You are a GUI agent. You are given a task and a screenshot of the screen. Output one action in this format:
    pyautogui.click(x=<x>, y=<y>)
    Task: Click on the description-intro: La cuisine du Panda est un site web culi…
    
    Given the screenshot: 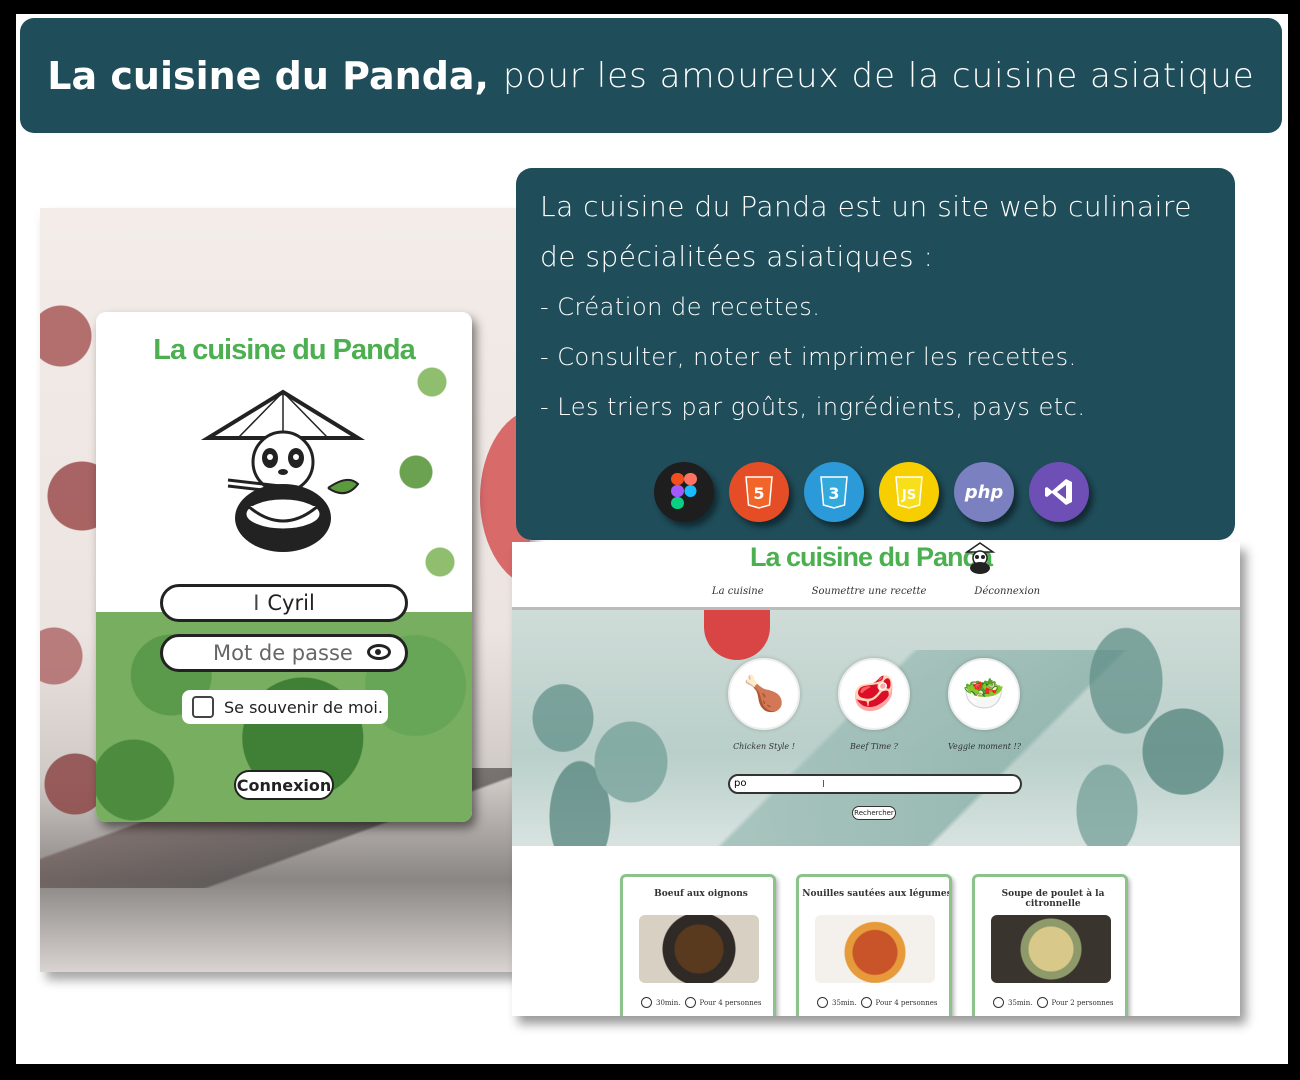 What is the action you would take?
    pyautogui.click(x=866, y=231)
    